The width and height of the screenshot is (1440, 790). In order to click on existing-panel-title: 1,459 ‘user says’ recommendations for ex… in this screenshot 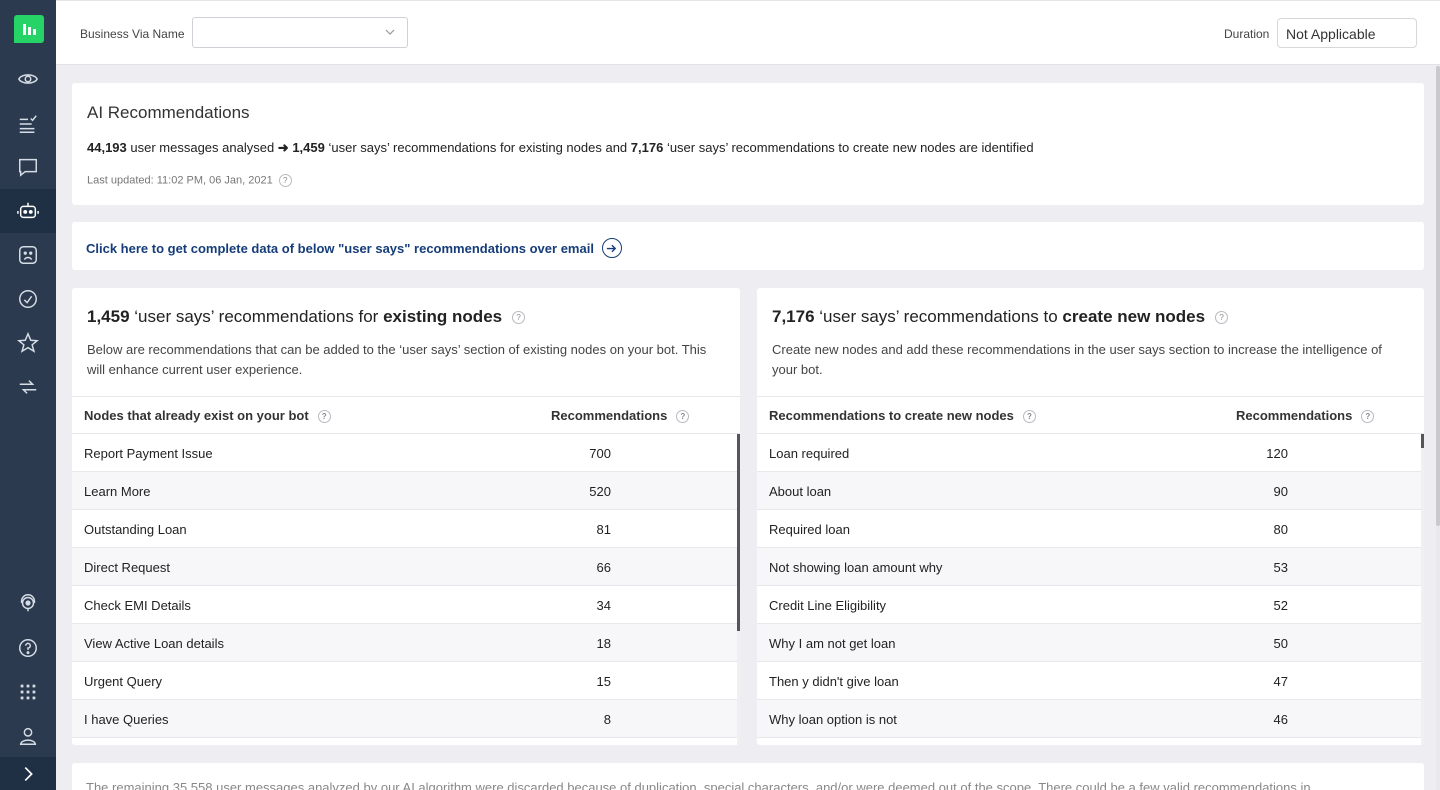, I will do `click(306, 317)`.